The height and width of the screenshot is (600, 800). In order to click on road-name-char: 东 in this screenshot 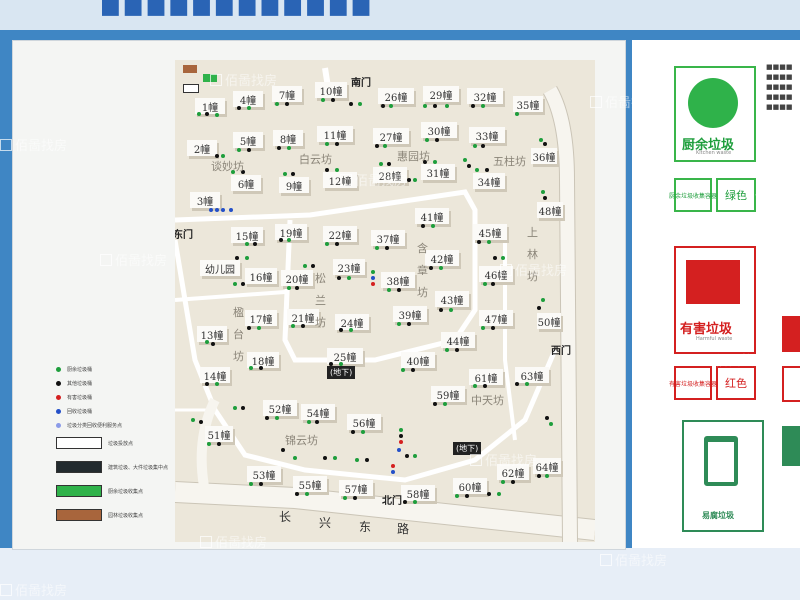, I will do `click(365, 527)`.